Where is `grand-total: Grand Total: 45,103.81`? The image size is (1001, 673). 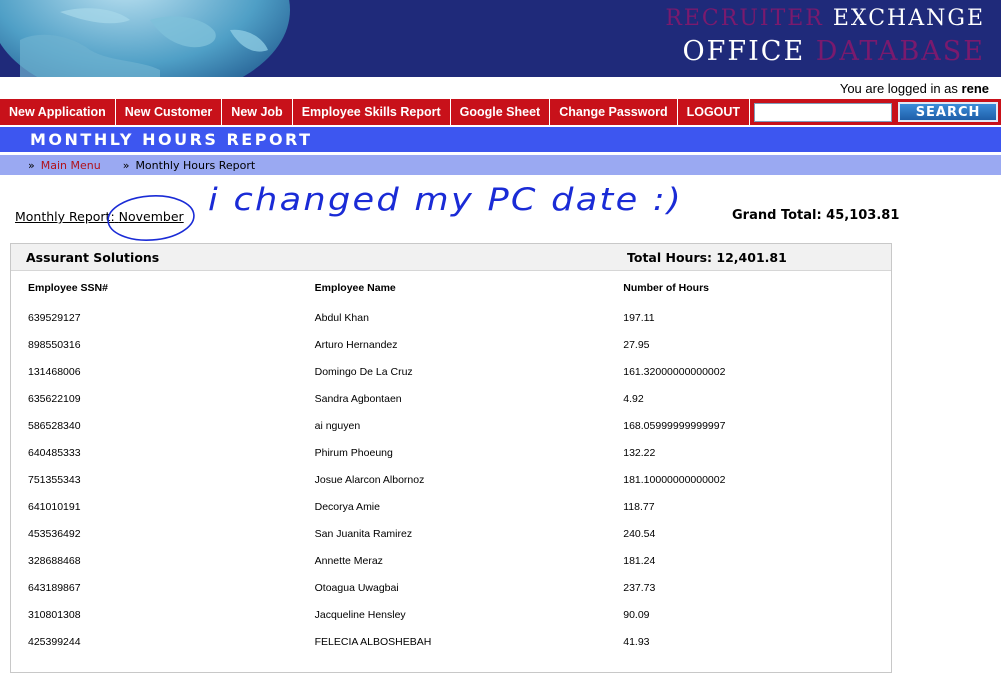
grand-total: Grand Total: 45,103.81 is located at coordinates (816, 215).